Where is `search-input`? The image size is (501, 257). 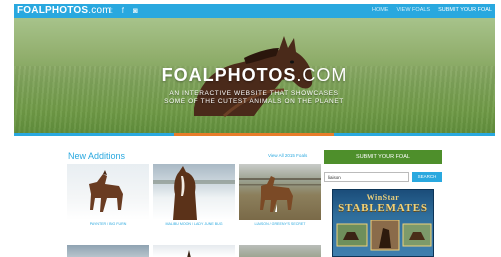 search-input is located at coordinates (366, 177).